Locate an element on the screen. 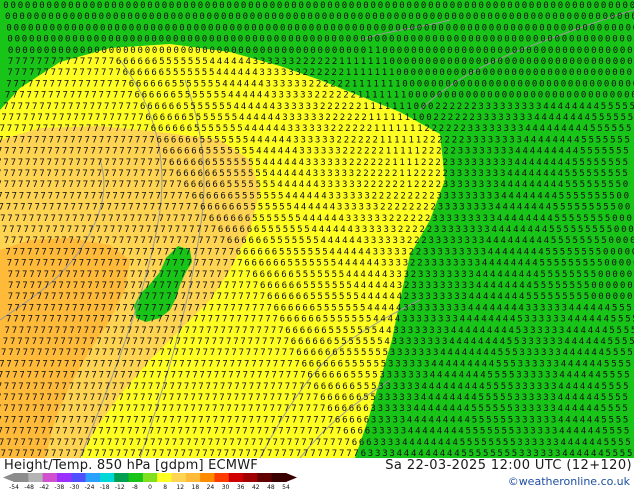 This screenshot has width=634, height=490. scale-label: 30 is located at coordinates (226, 487).